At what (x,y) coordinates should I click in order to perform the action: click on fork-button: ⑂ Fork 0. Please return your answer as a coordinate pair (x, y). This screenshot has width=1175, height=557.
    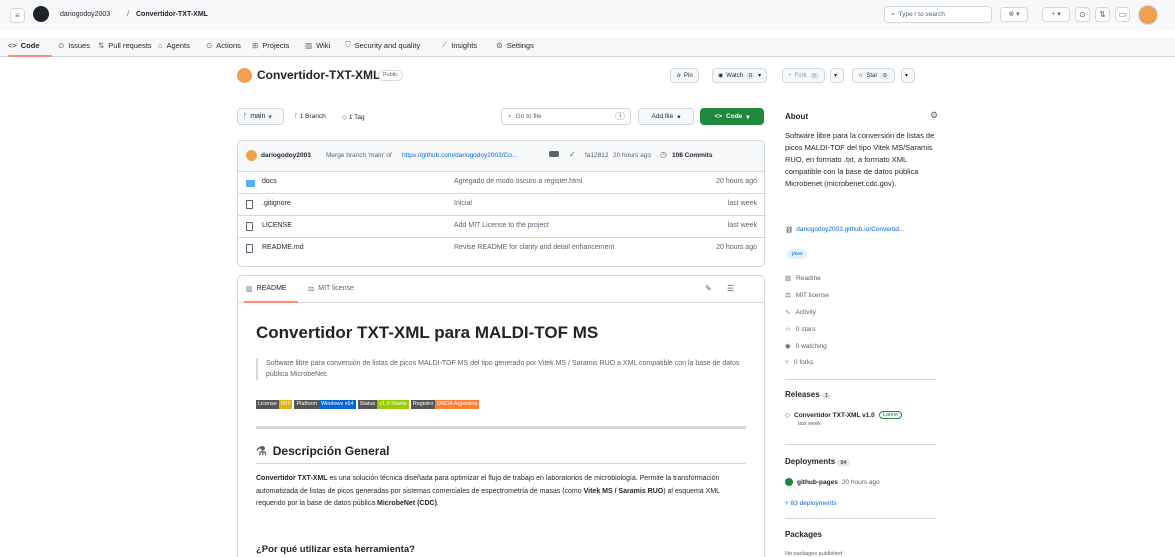
    Looking at the image, I should click on (803, 75).